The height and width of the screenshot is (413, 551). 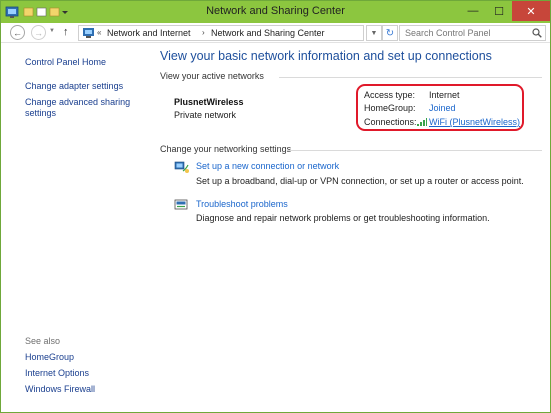 I want to click on search-placeholder: Search Control Panel, so click(x=448, y=33).